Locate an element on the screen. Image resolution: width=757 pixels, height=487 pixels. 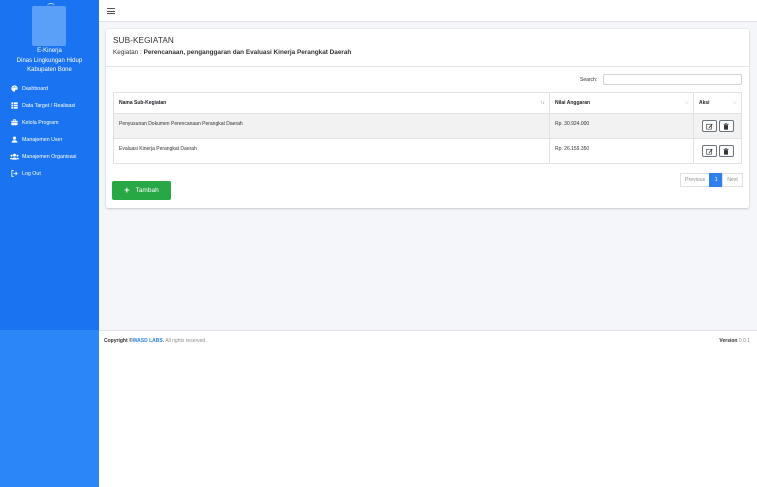
sidebar-item-manajemen-organisasi: Manajemen Organisasi is located at coordinates (49, 156).